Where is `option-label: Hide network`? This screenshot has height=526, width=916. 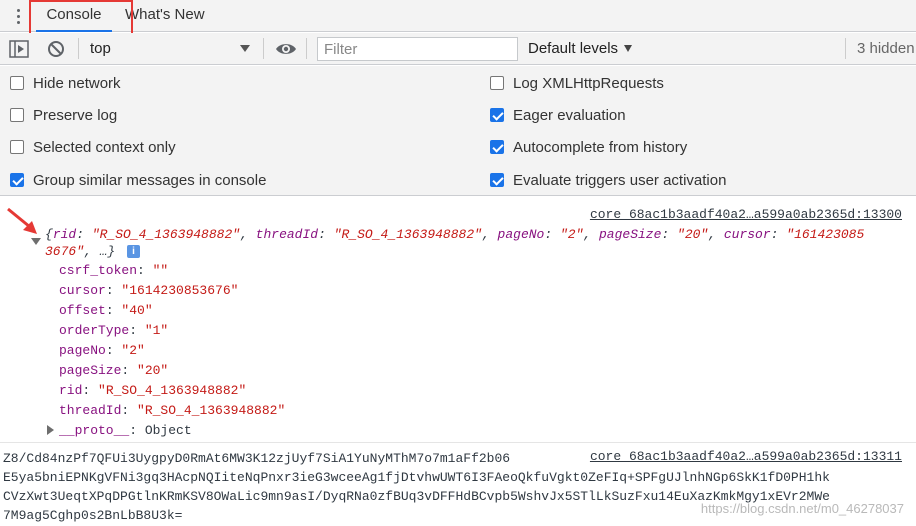 option-label: Hide network is located at coordinates (77, 83).